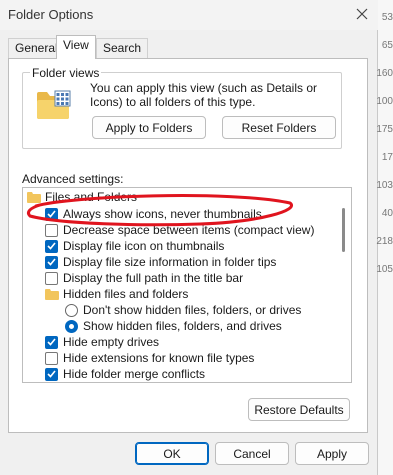 This screenshot has width=393, height=475. I want to click on close-icon, so click(362, 14).